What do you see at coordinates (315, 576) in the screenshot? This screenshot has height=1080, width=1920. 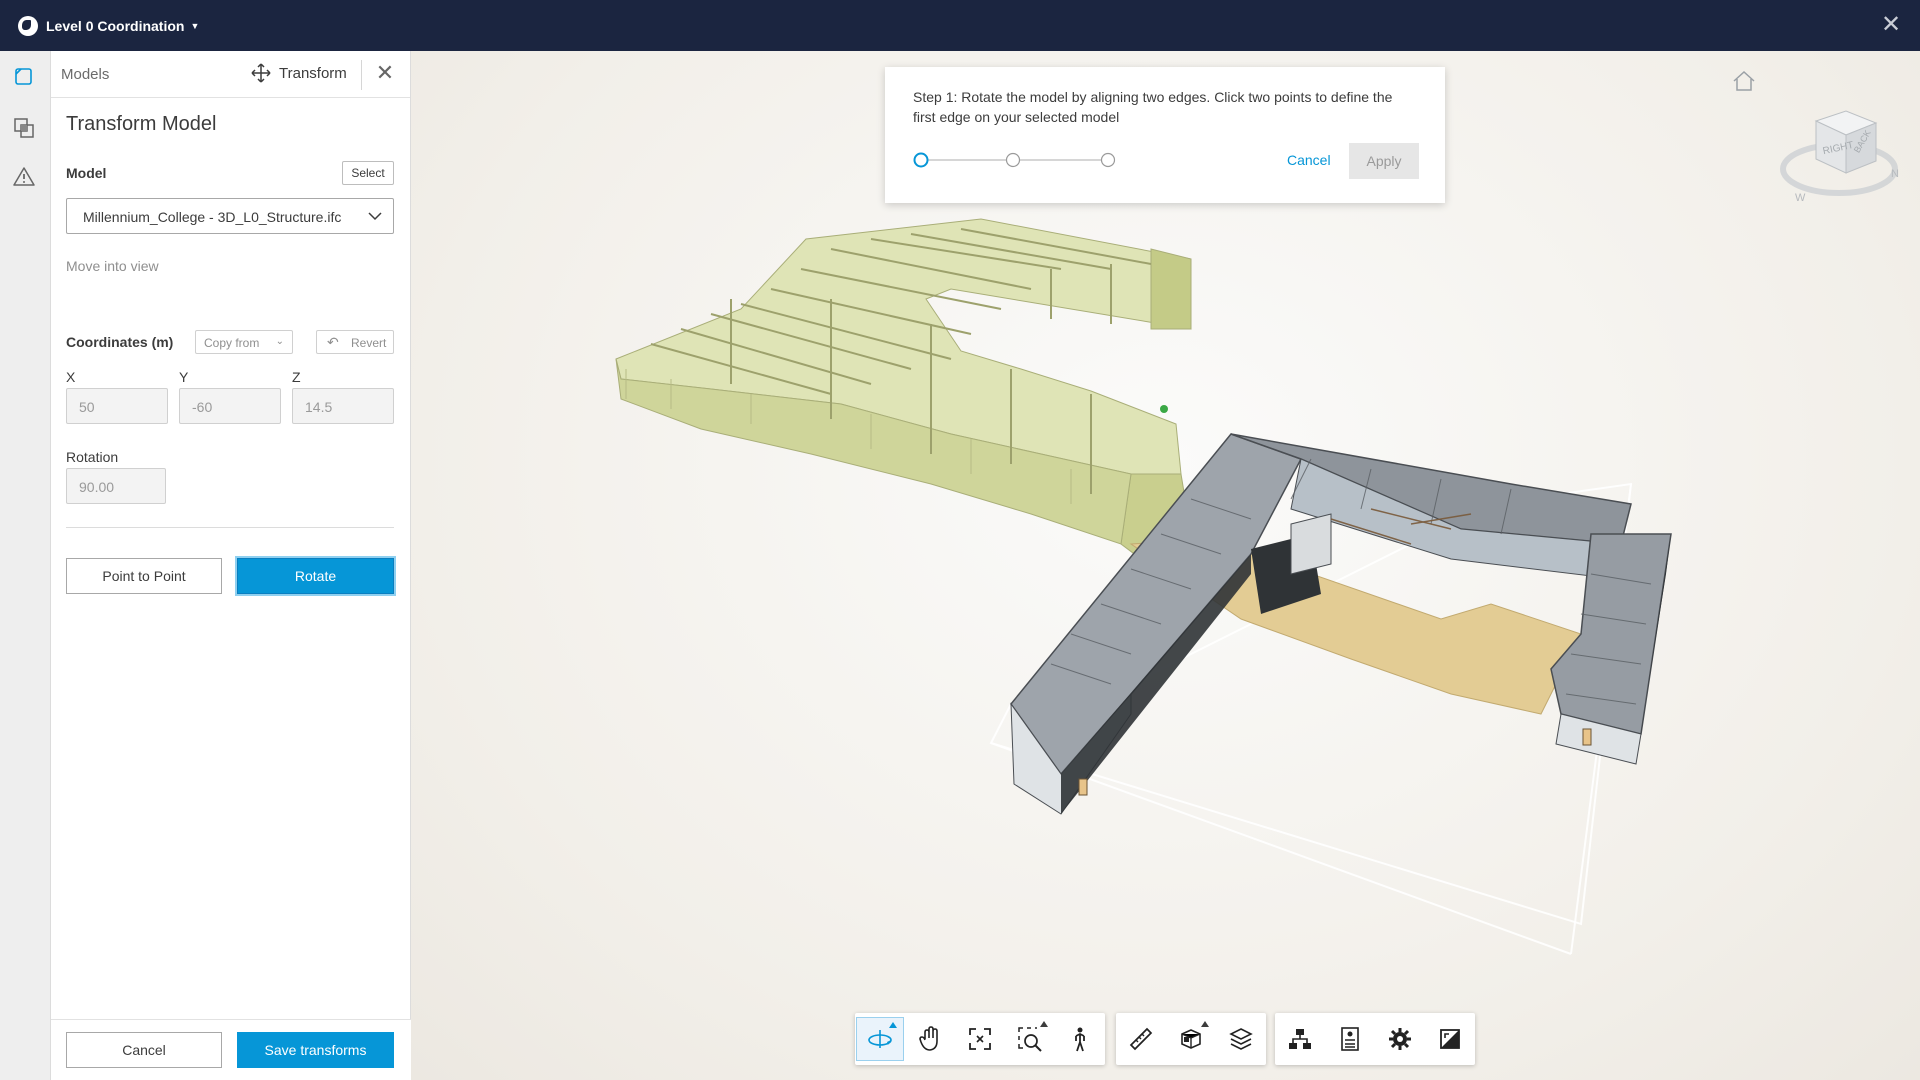 I see `rotate-button: Rotate` at bounding box center [315, 576].